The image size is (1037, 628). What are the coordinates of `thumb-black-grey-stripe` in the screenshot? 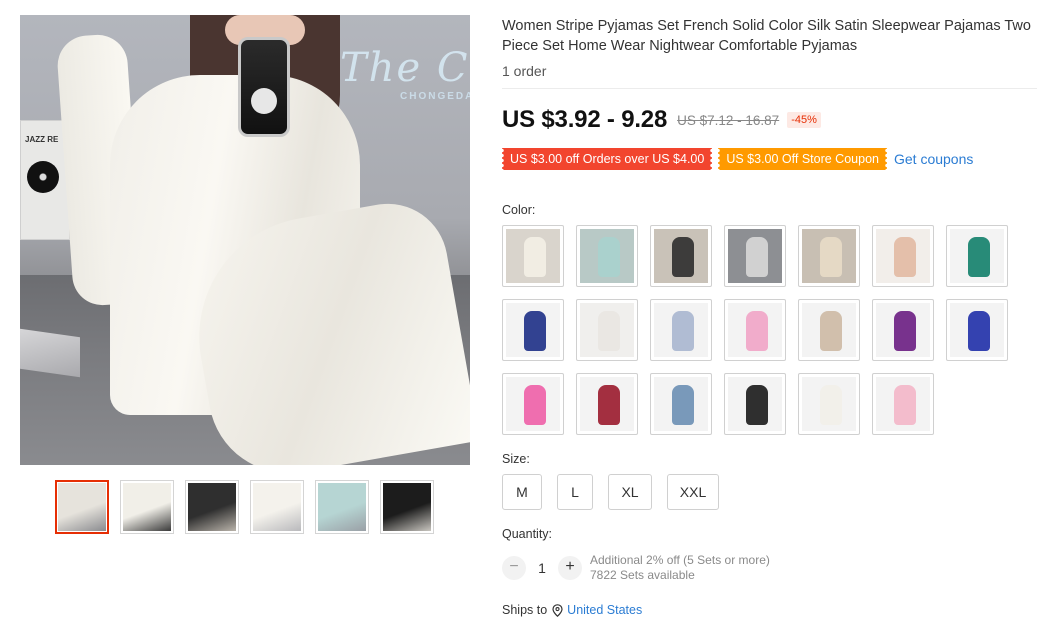 It's located at (407, 507).